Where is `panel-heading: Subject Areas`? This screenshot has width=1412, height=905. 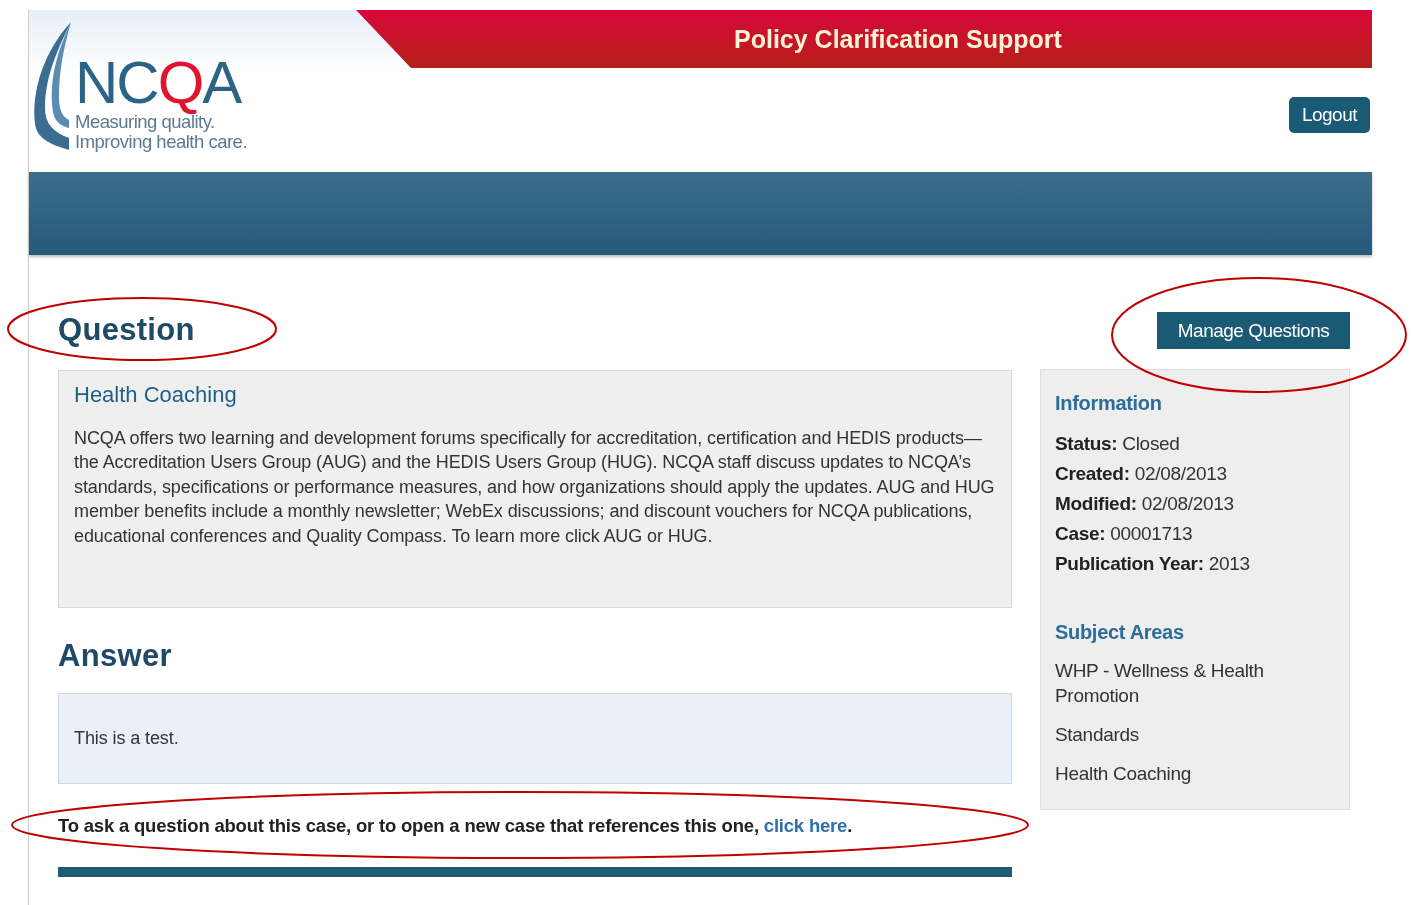
panel-heading: Subject Areas is located at coordinates (1120, 632).